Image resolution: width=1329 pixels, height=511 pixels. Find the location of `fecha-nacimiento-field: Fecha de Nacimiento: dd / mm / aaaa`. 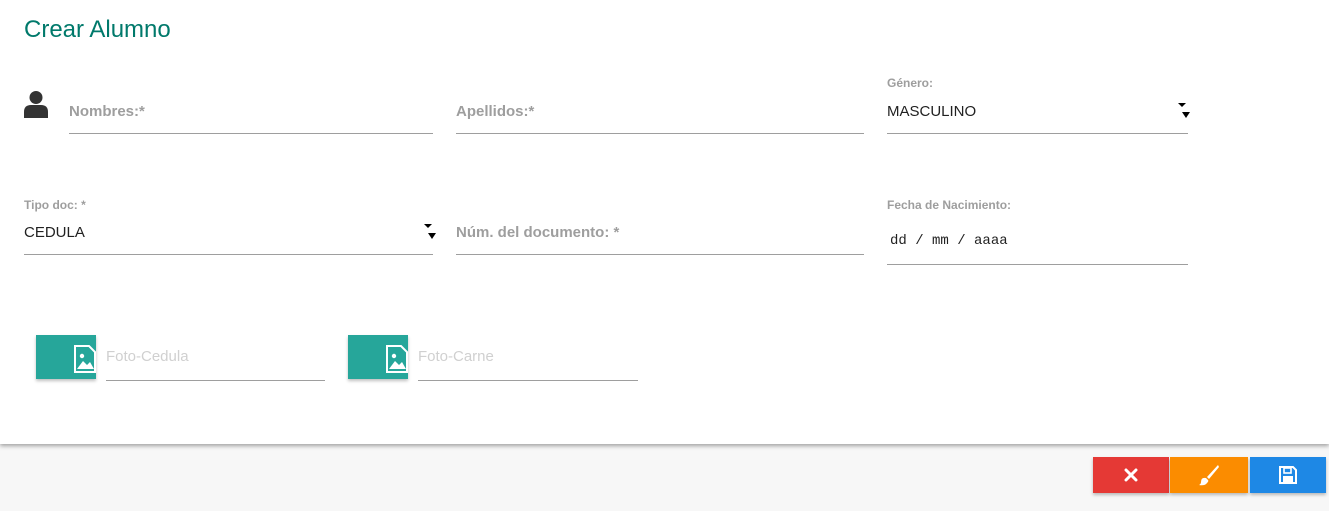

fecha-nacimiento-field: Fecha de Nacimiento: dd / mm / aaaa is located at coordinates (1037, 230).